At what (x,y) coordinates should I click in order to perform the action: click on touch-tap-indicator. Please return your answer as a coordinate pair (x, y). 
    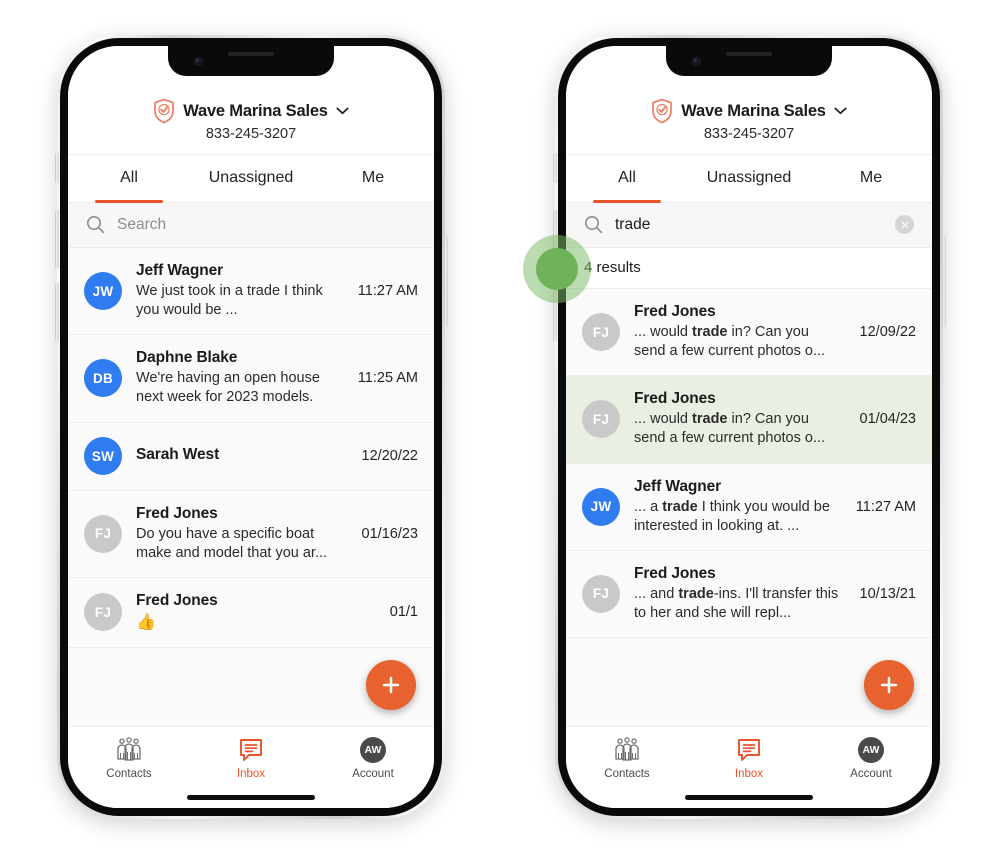
    Looking at the image, I should click on (557, 269).